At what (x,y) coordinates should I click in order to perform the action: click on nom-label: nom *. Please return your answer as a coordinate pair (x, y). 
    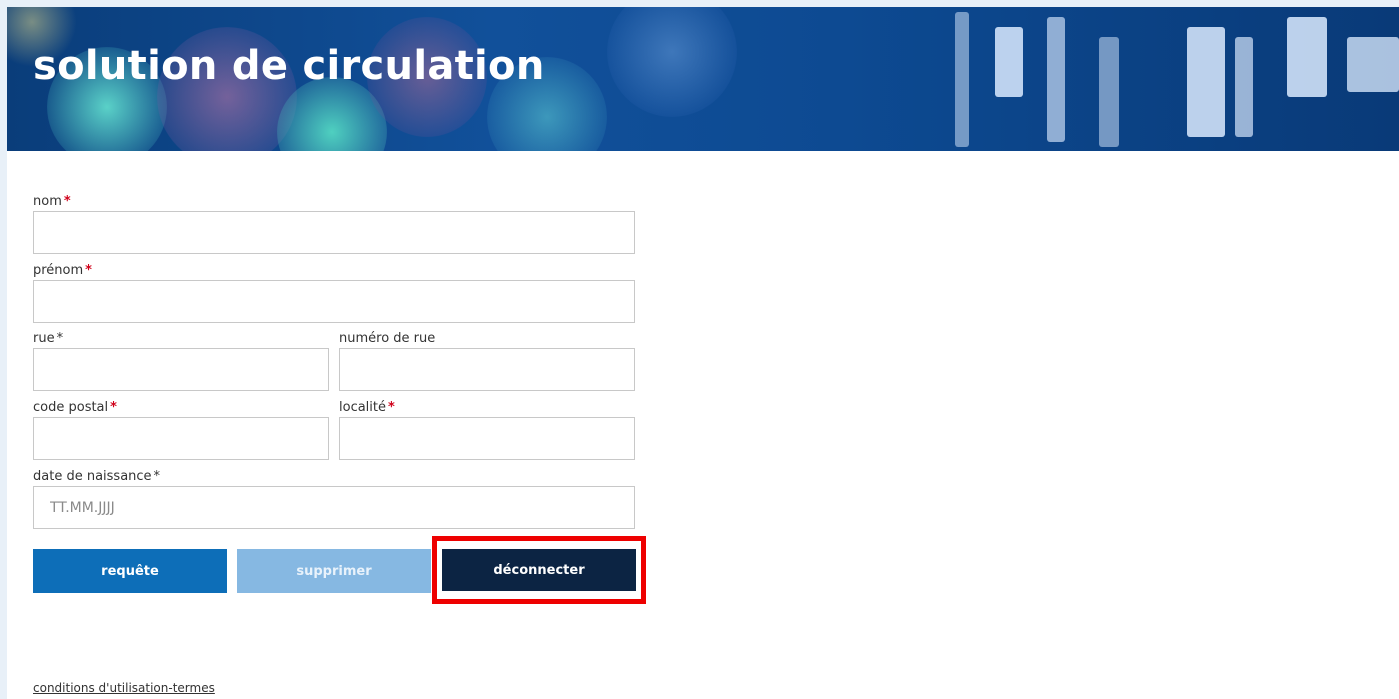
    Looking at the image, I should click on (52, 201).